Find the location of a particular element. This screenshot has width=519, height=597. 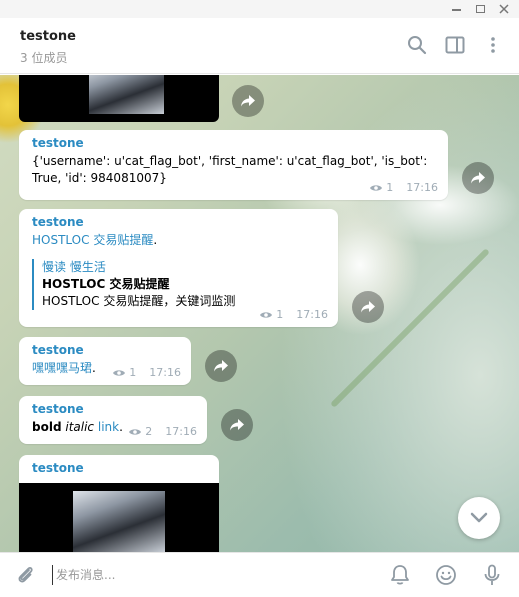

attach-button is located at coordinates (25, 575).